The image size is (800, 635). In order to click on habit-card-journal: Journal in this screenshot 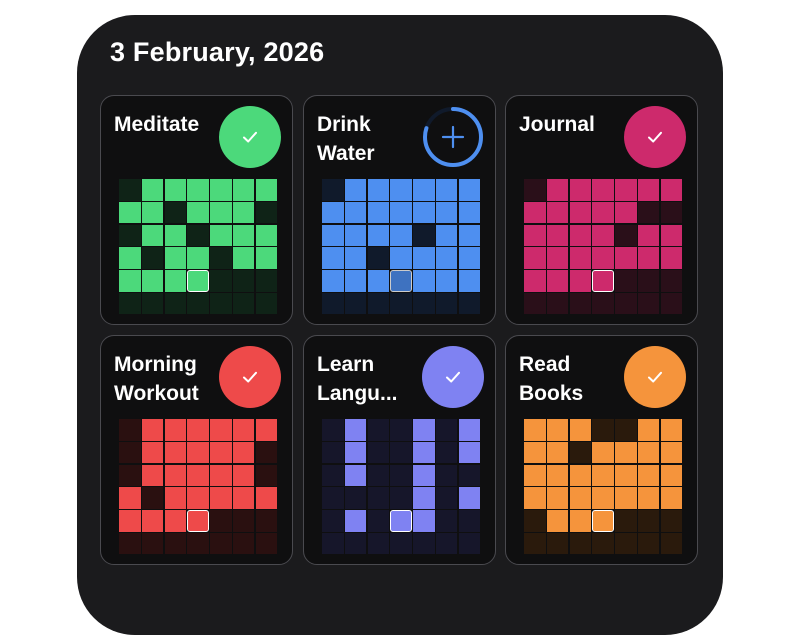, I will do `click(601, 210)`.